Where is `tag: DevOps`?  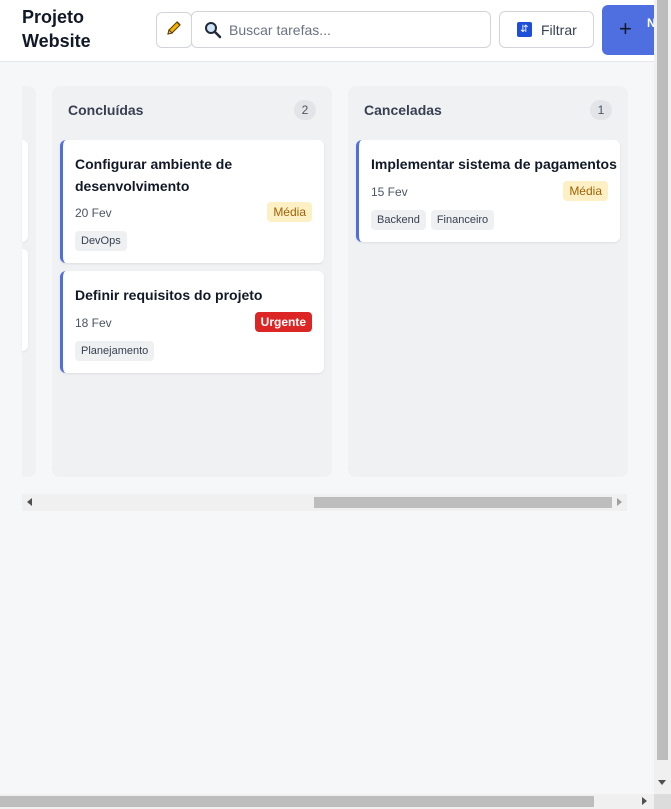
tag: DevOps is located at coordinates (101, 241).